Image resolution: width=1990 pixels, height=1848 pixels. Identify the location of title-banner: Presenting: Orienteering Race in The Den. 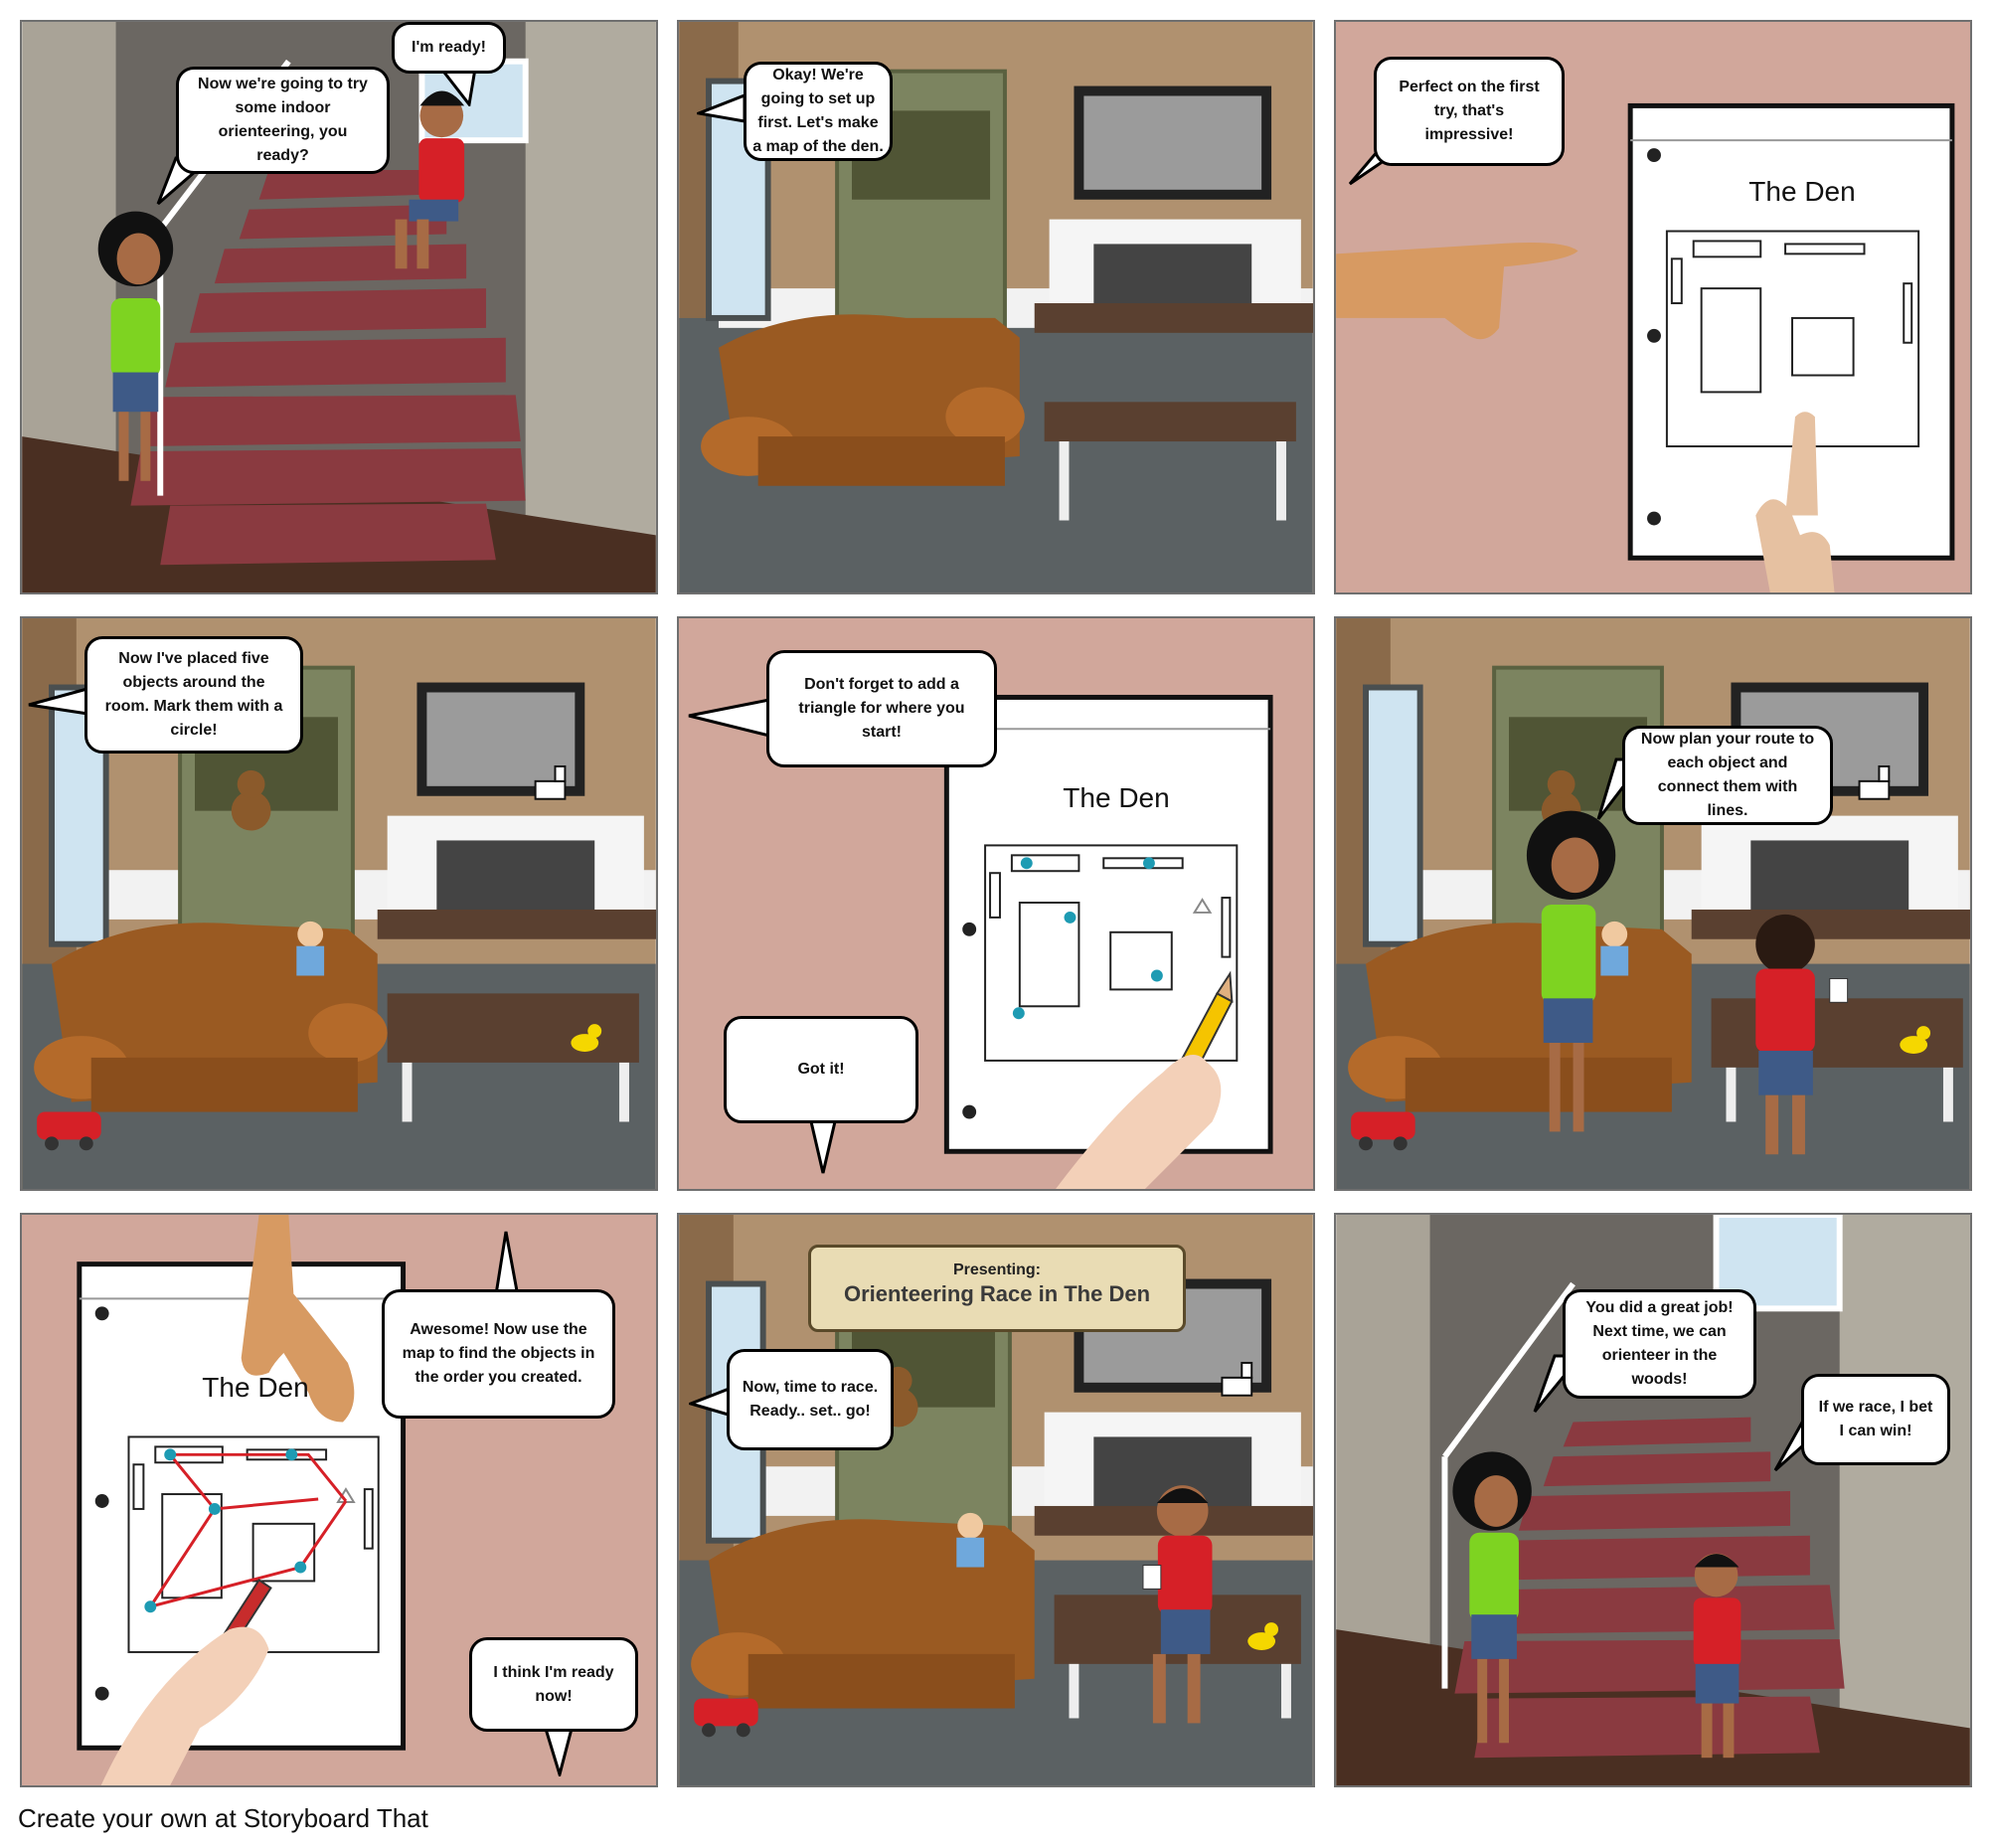
(997, 1288).